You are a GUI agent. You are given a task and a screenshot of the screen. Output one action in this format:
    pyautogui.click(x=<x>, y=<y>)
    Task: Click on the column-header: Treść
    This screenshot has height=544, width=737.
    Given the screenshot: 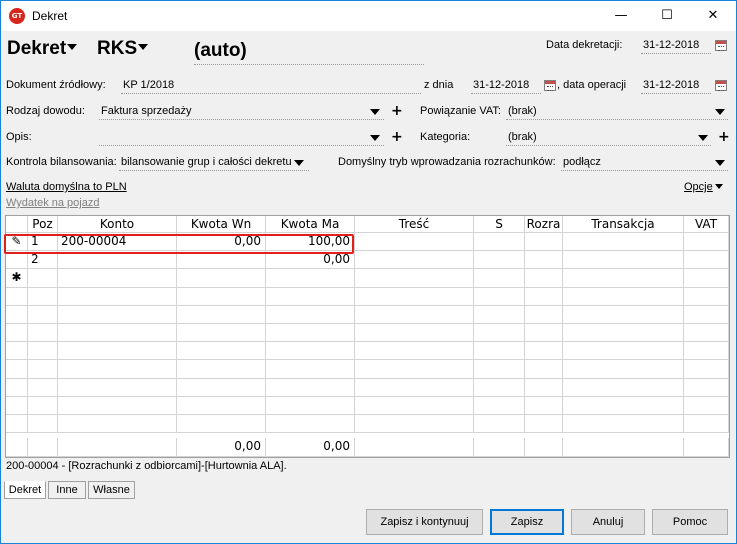 What is the action you would take?
    pyautogui.click(x=414, y=224)
    